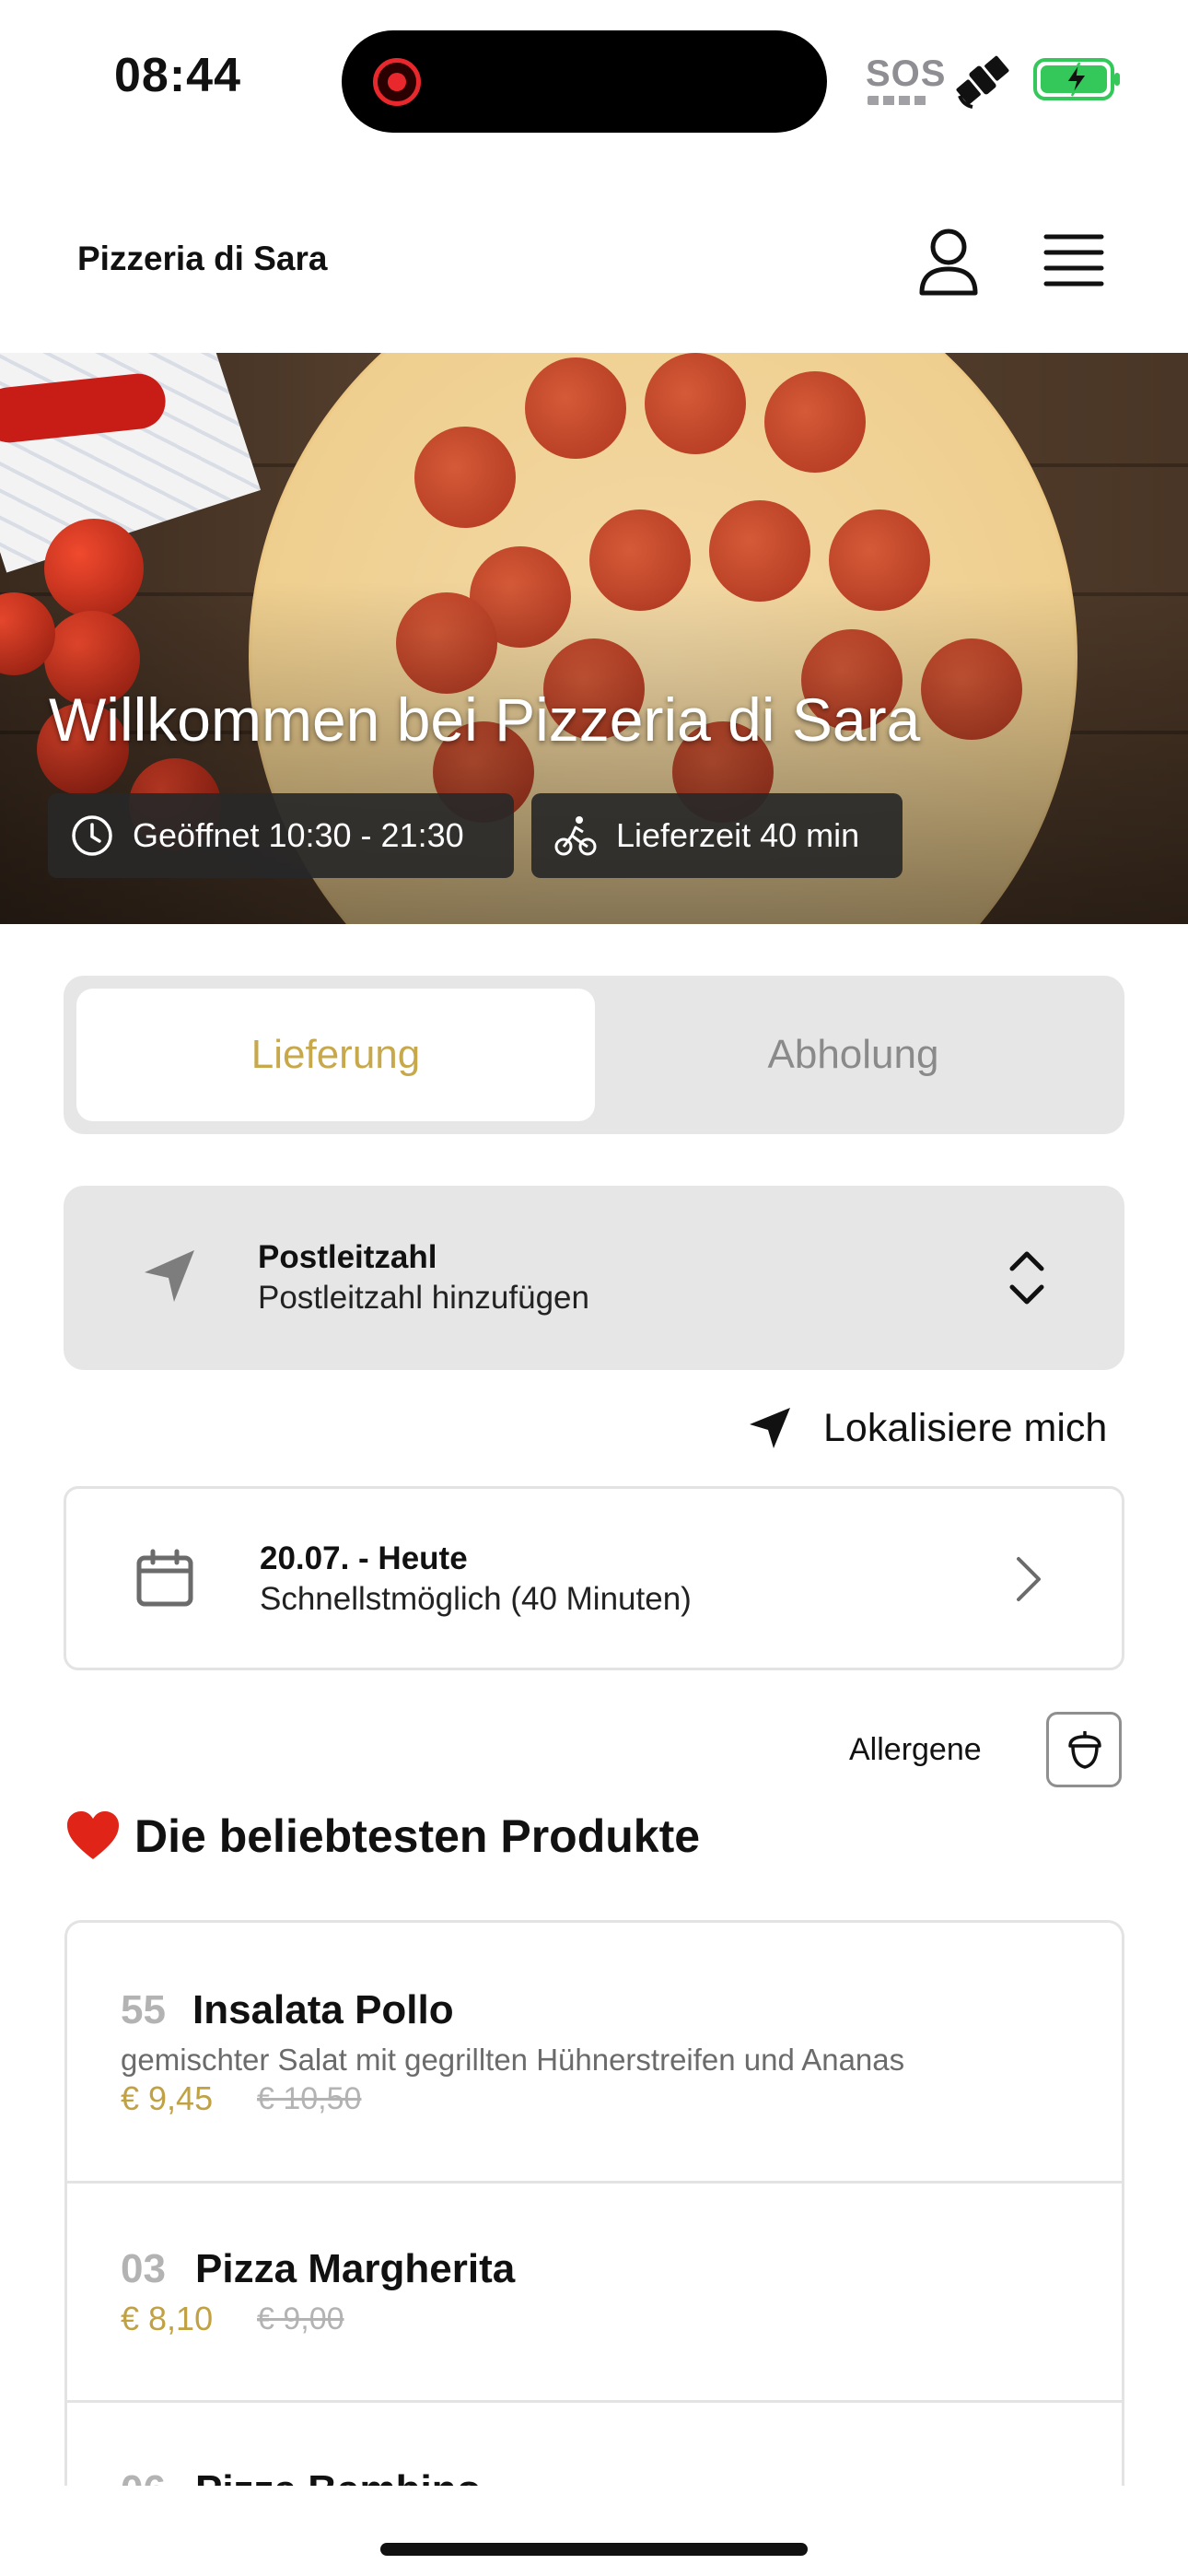 The height and width of the screenshot is (2576, 1188). Describe the element at coordinates (300, 2318) in the screenshot. I see `product-old-price: € 9,00` at that location.